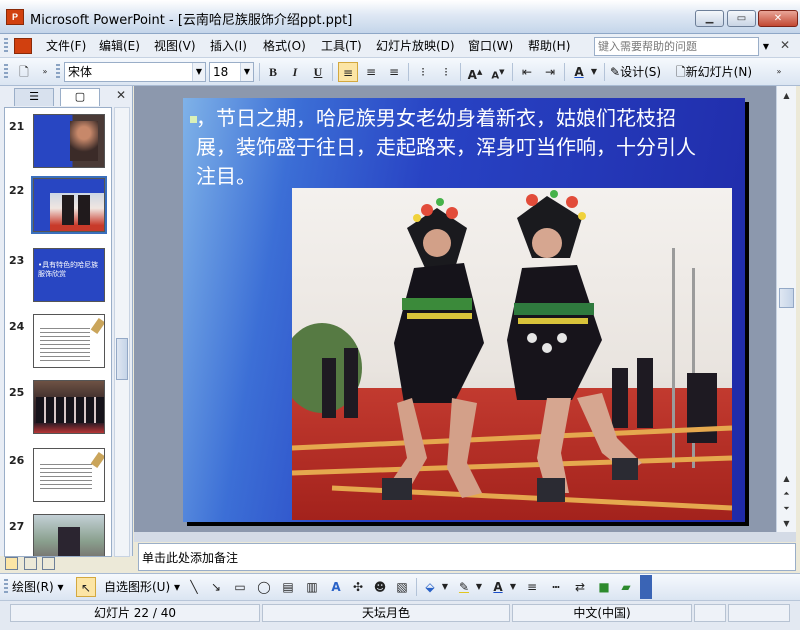 The image size is (800, 630). What do you see at coordinates (766, 46) in the screenshot?
I see `help-dropdown-icon: ▼` at bounding box center [766, 46].